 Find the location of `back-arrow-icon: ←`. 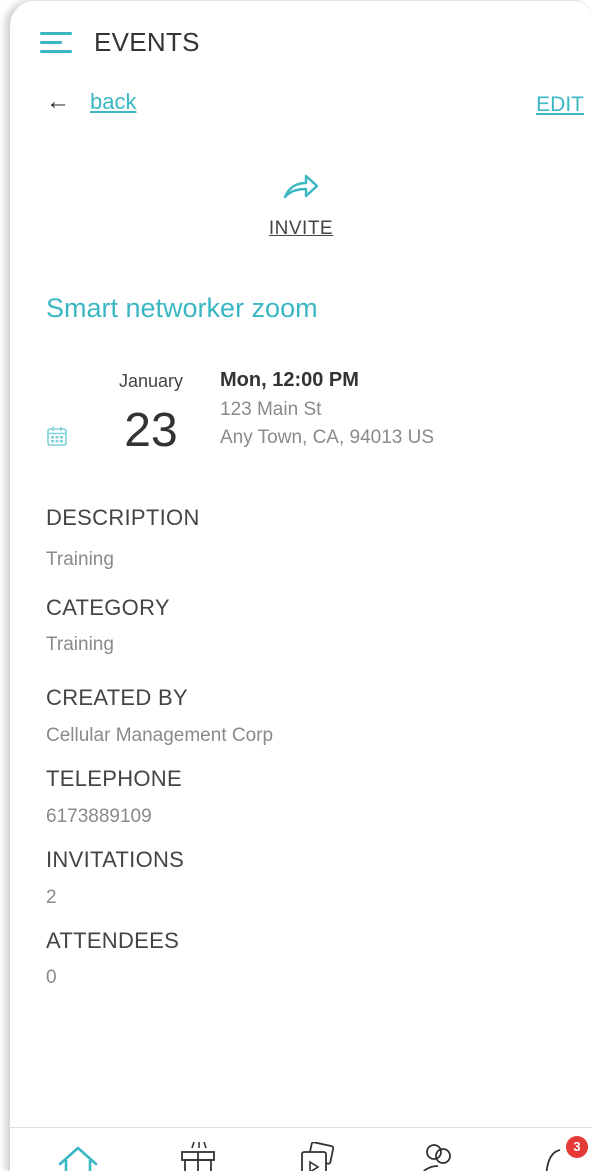

back-arrow-icon: ← is located at coordinates (58, 102).